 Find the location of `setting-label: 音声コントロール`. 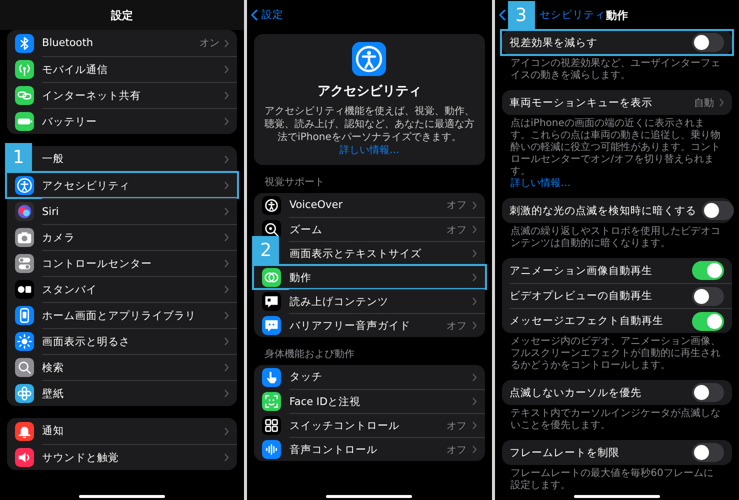

setting-label: 音声コントロール is located at coordinates (333, 449).